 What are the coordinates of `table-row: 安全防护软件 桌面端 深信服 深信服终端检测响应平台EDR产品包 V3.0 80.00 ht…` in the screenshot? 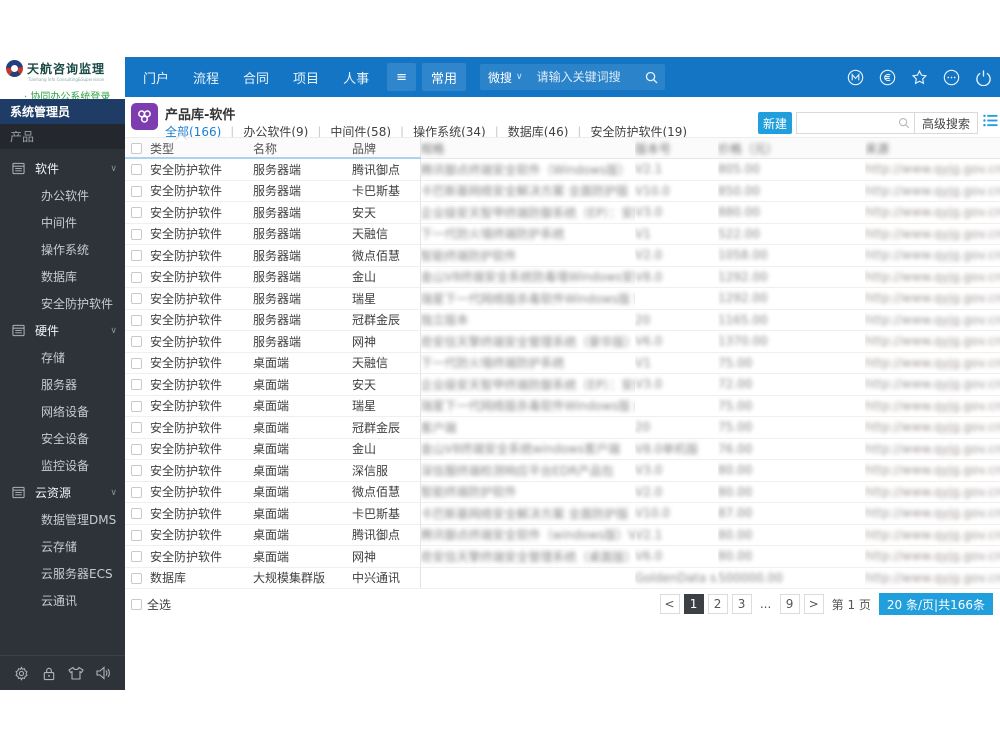 It's located at (562, 470).